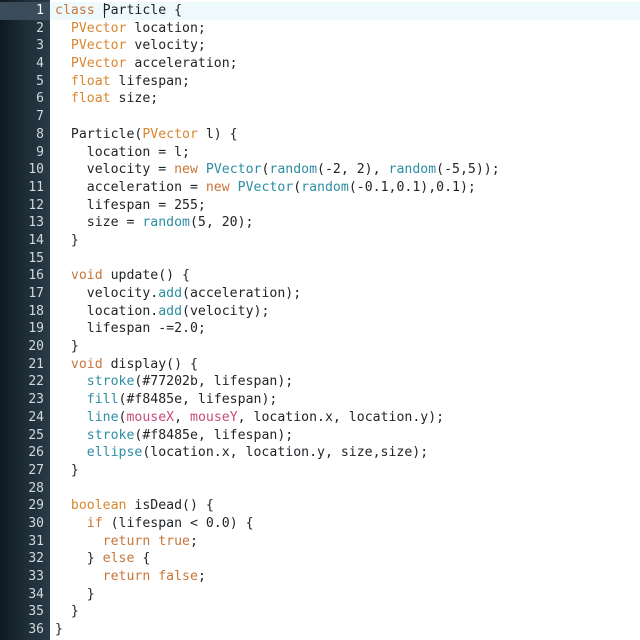  Describe the element at coordinates (86, 276) in the screenshot. I see `code-token: void` at that location.